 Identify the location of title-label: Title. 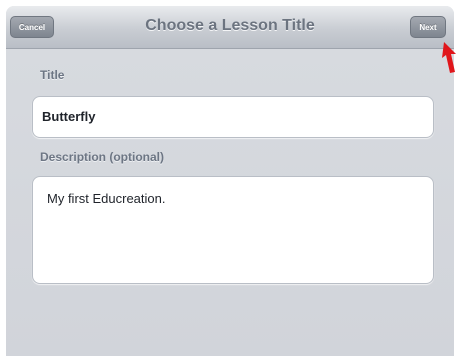
(52, 75).